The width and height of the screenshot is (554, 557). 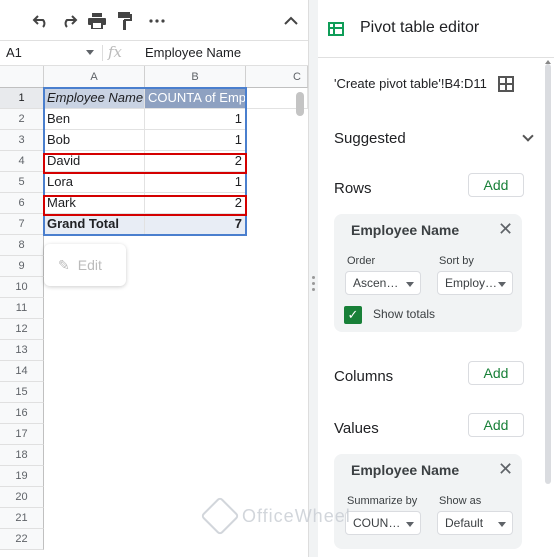 I want to click on sheets-table-icon, so click(x=336, y=29).